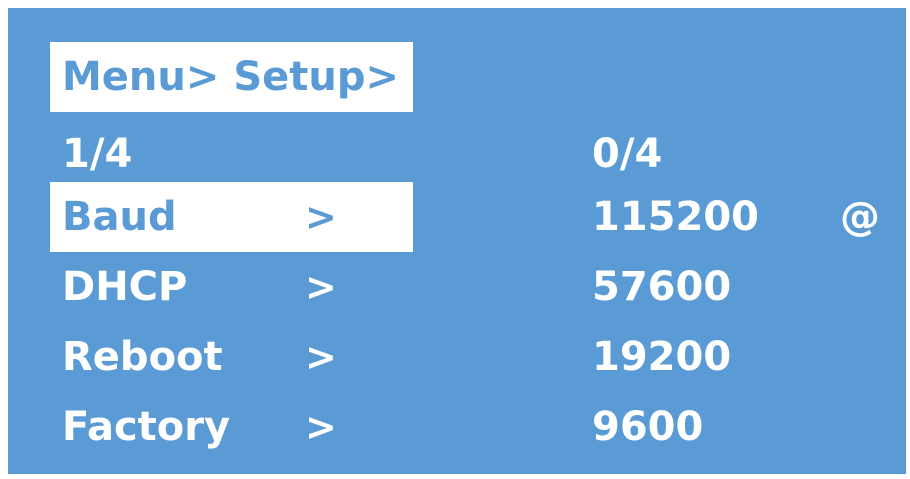 The width and height of the screenshot is (910, 479). What do you see at coordinates (125, 287) in the screenshot?
I see `menu-item-label: DHCP` at bounding box center [125, 287].